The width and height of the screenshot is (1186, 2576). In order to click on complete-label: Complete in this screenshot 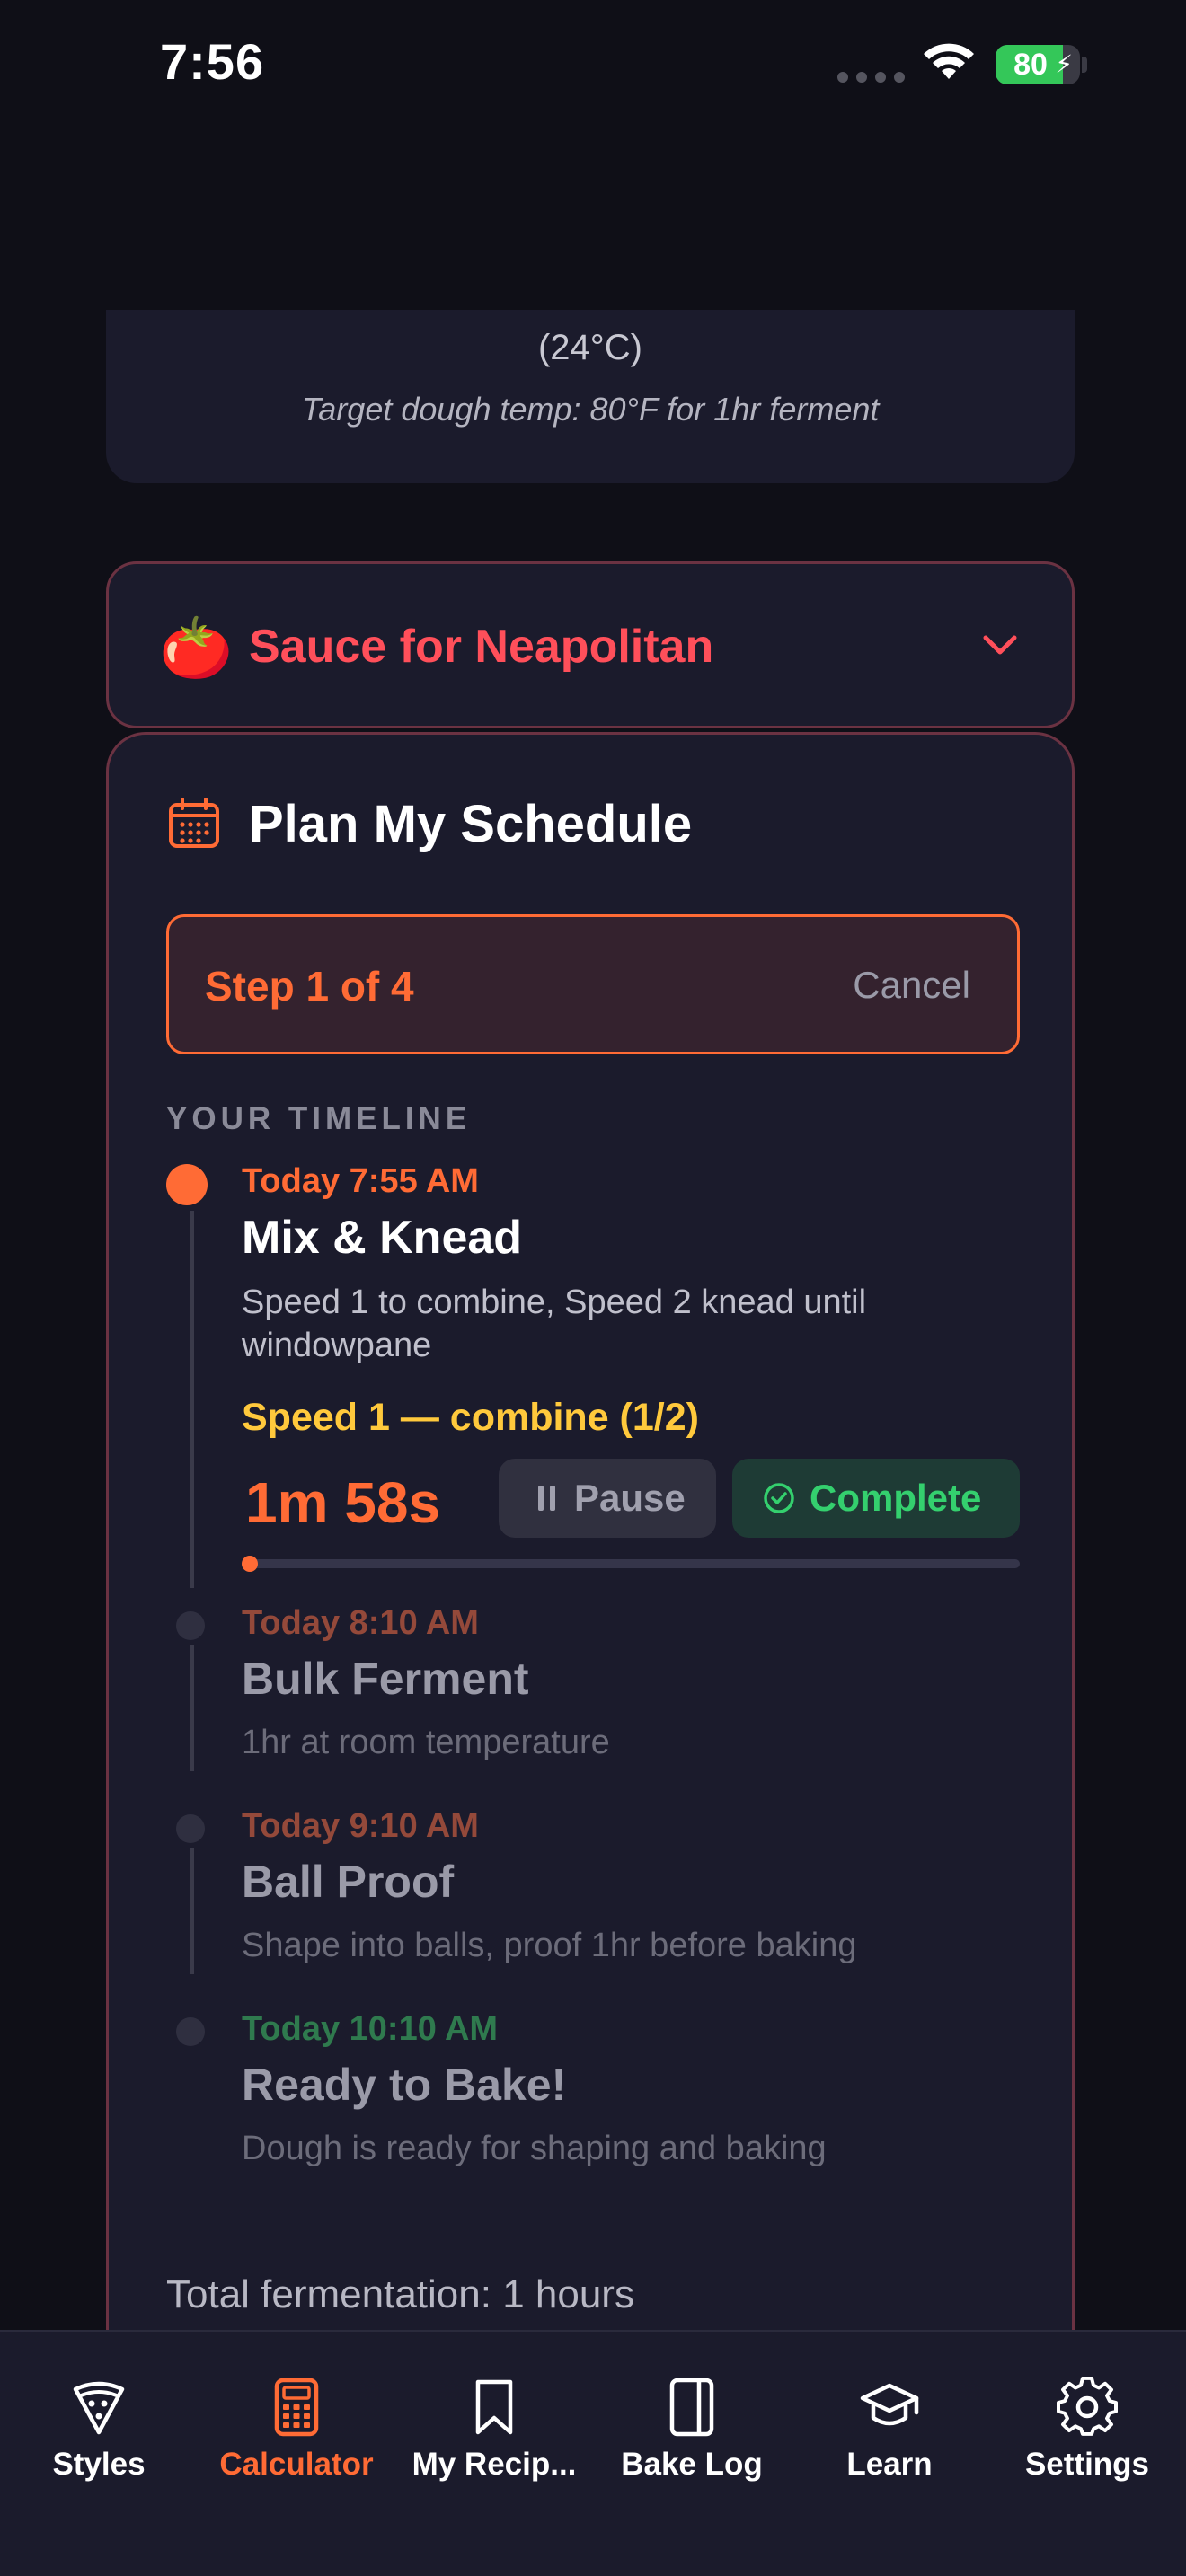, I will do `click(896, 1498)`.